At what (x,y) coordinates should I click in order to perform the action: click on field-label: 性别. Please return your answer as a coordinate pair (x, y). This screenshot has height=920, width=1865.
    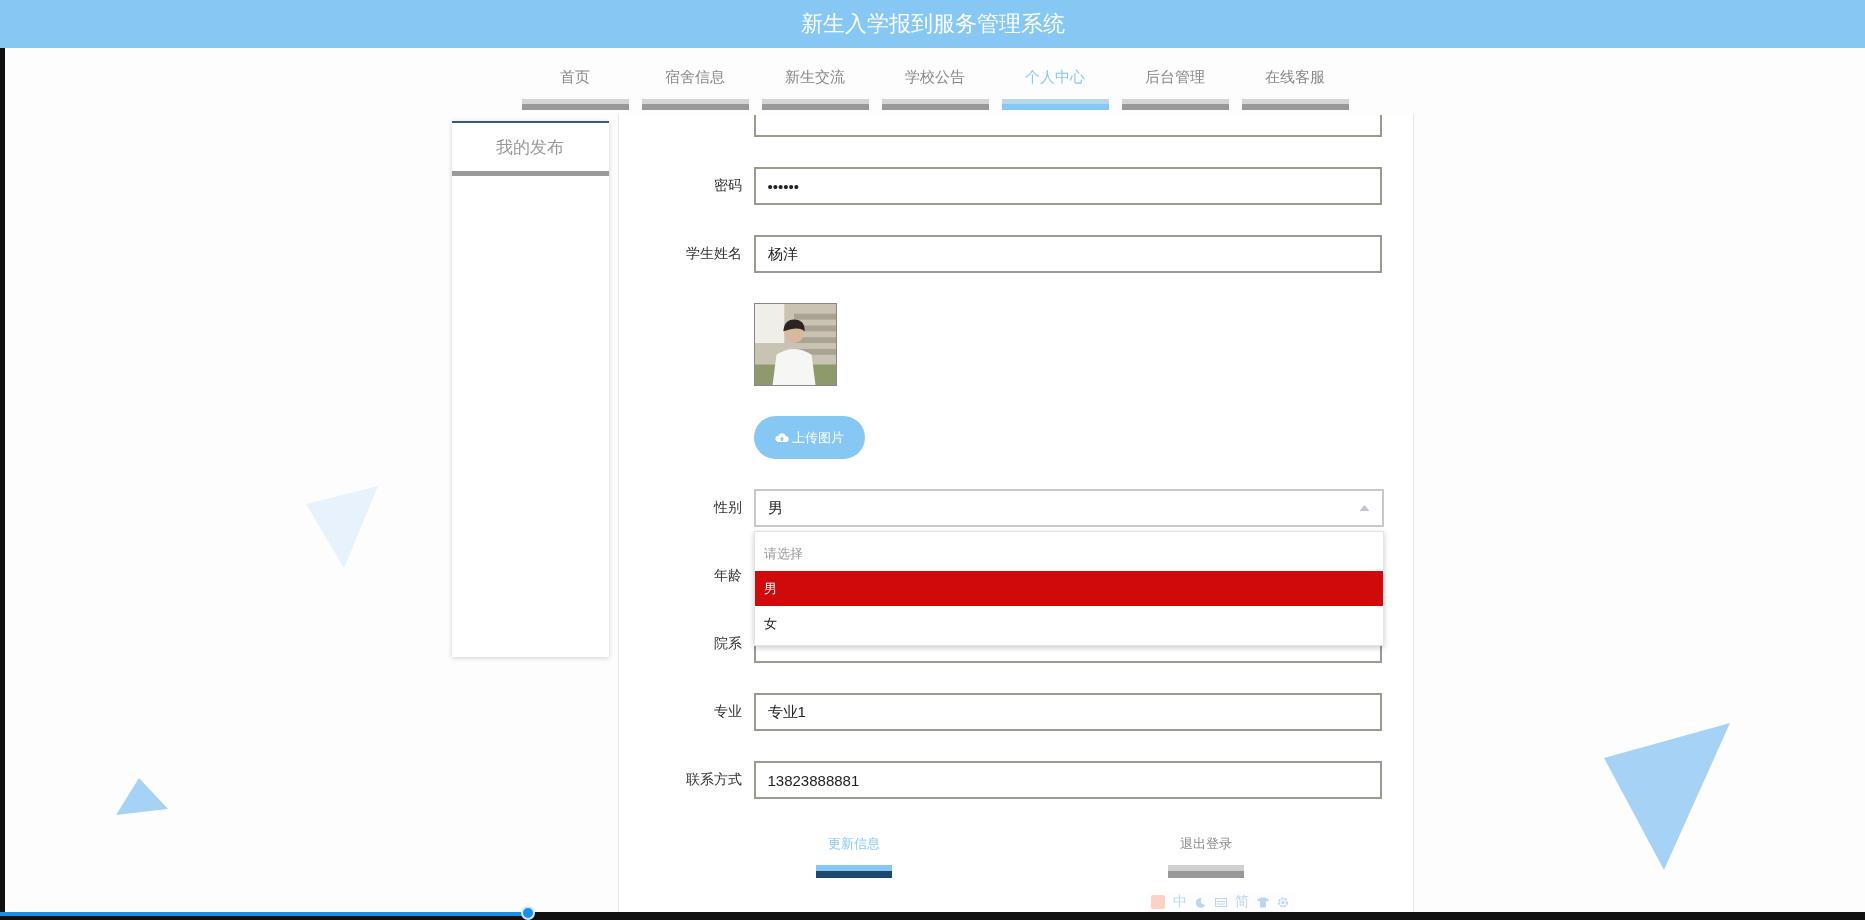
    Looking at the image, I should click on (727, 508).